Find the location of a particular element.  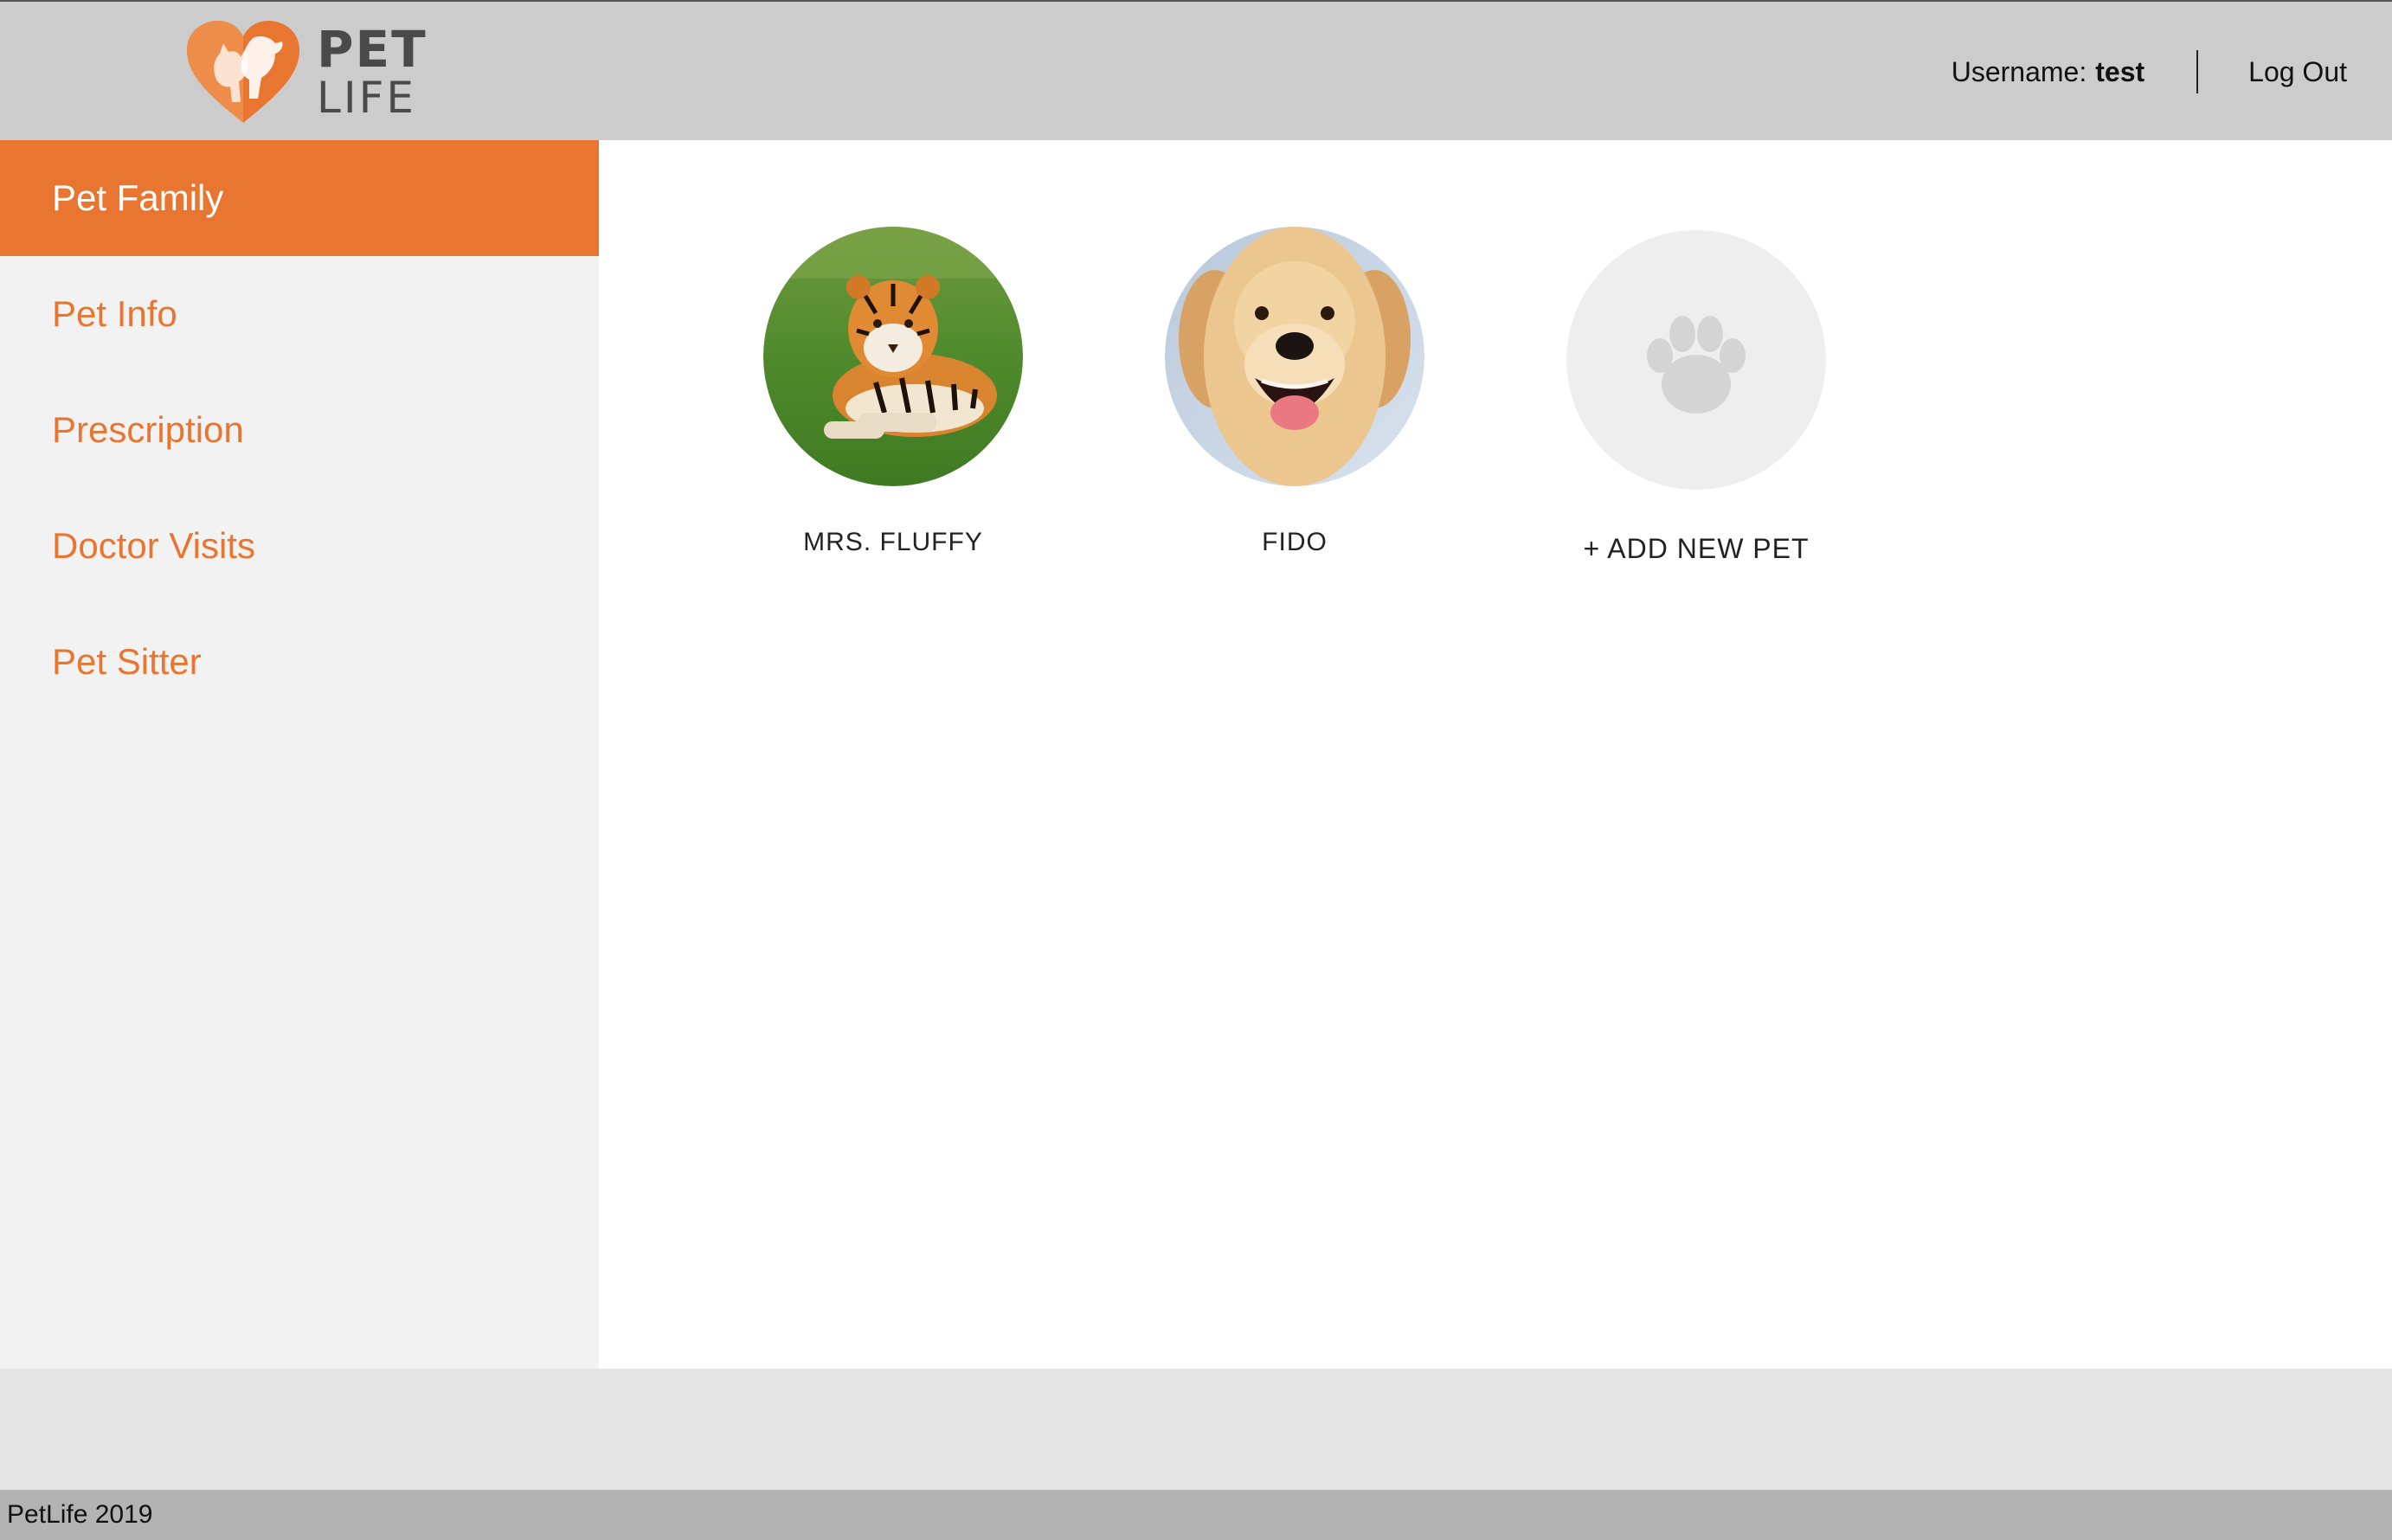

username-value: test is located at coordinates (2120, 71).